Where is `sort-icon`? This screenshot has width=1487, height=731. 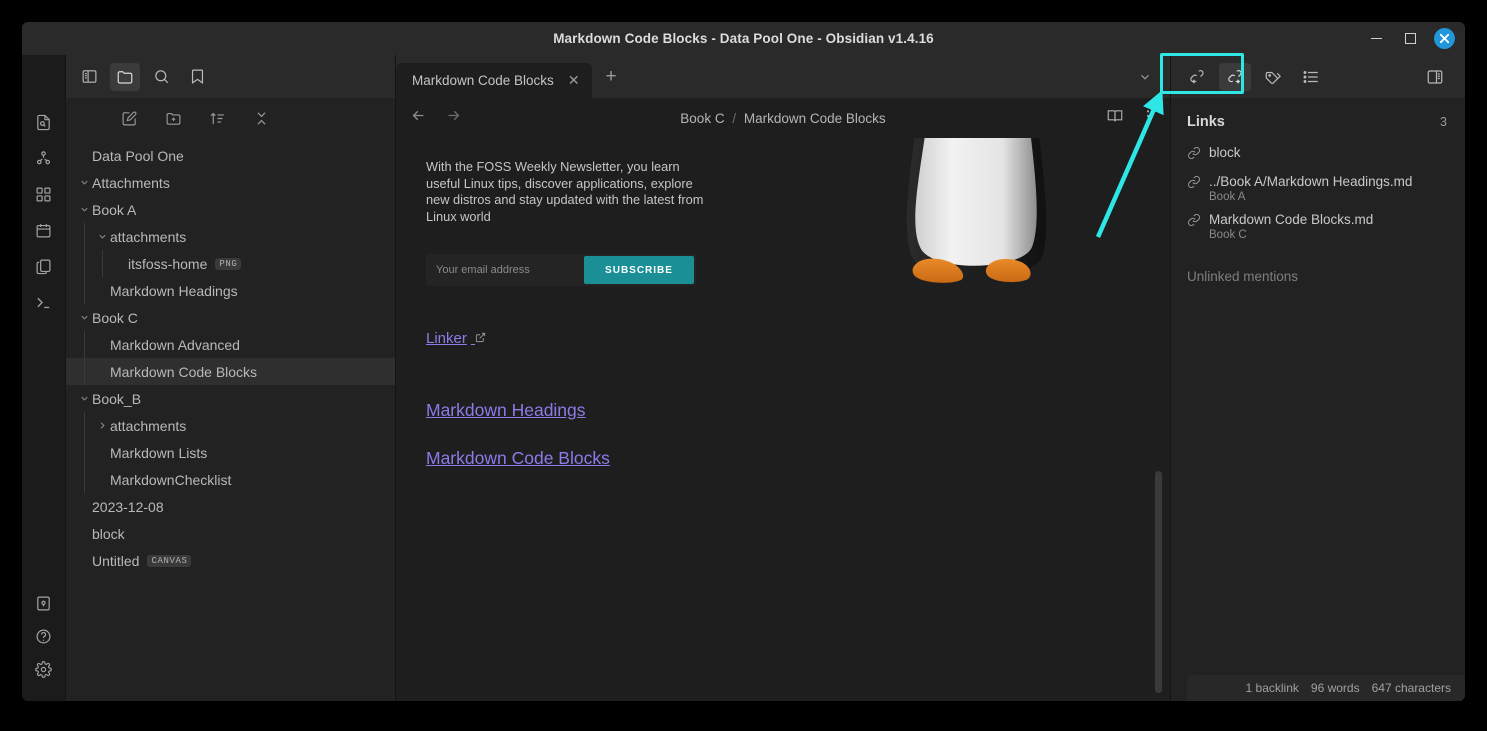 sort-icon is located at coordinates (218, 118).